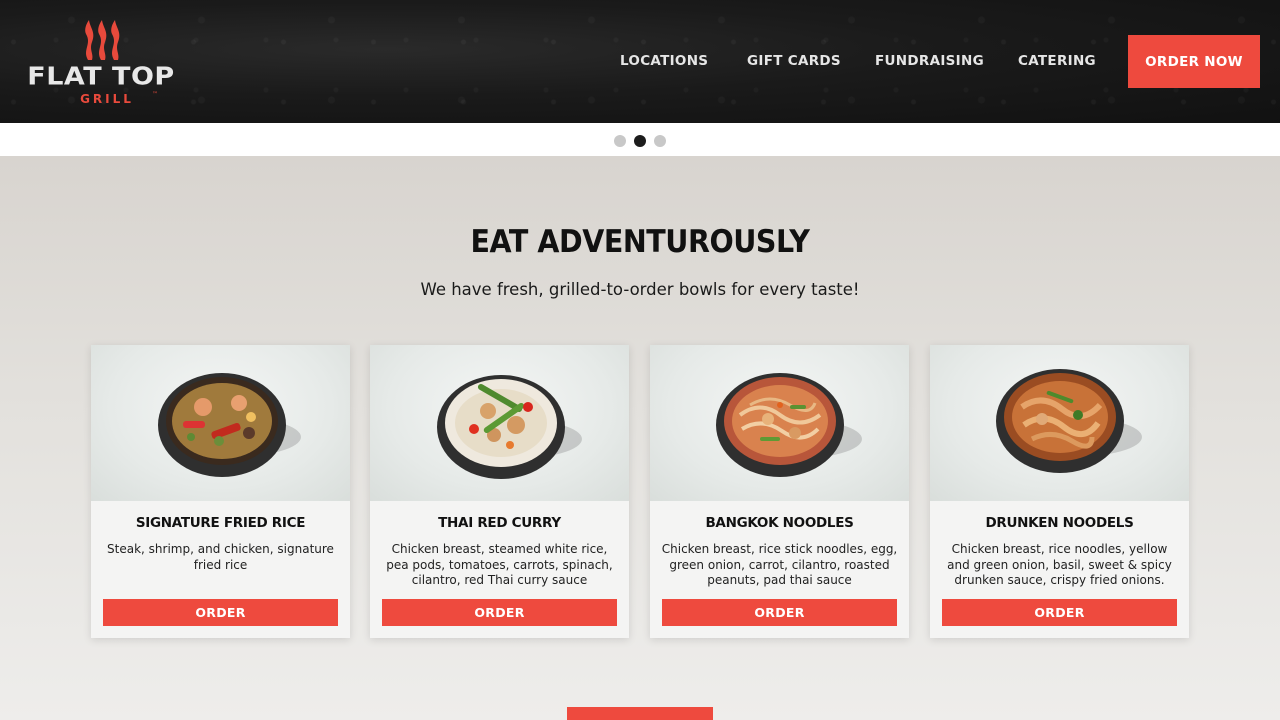 Image resolution: width=1280 pixels, height=720 pixels. I want to click on view-menu-button, so click(640, 713).